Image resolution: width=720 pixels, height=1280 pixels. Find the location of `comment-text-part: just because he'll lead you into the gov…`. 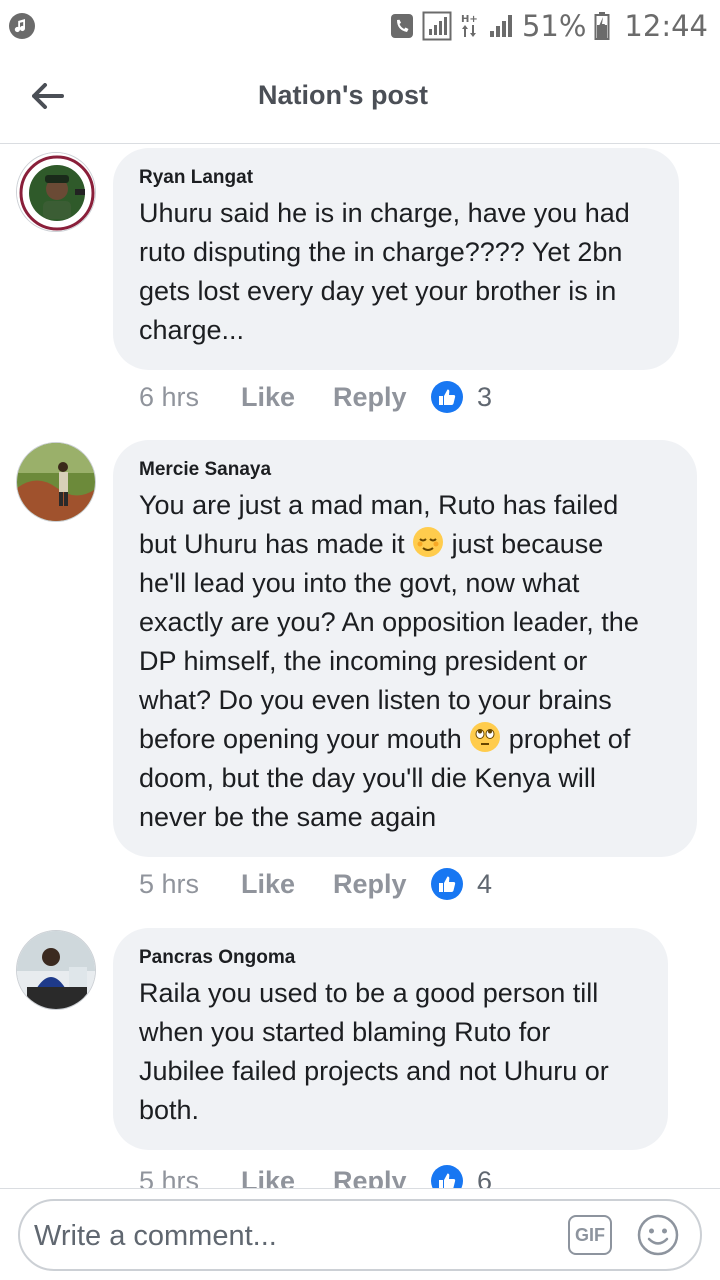

comment-text-part: just because he'll lead you into the gov… is located at coordinates (389, 641).